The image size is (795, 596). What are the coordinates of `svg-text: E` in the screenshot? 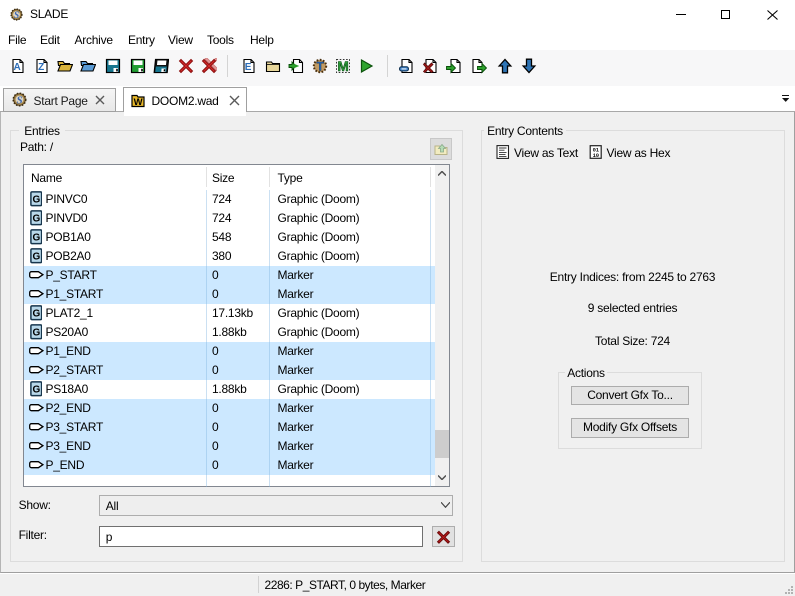 It's located at (248, 67).